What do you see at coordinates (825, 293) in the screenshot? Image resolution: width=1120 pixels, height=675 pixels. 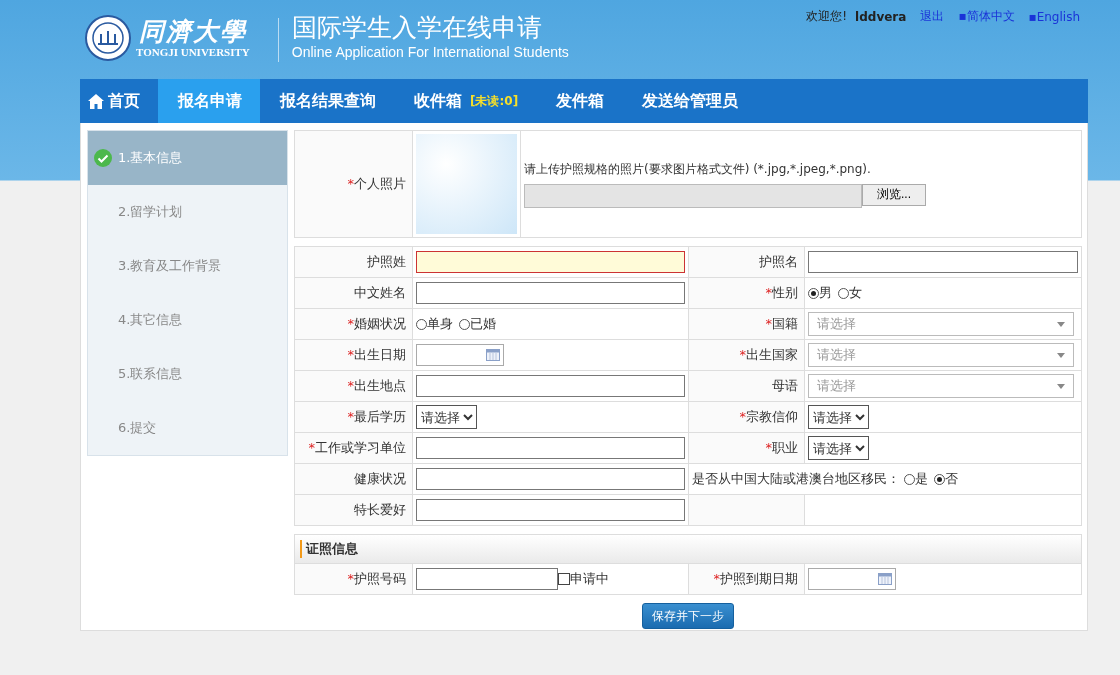 I see `radio-label: 男` at bounding box center [825, 293].